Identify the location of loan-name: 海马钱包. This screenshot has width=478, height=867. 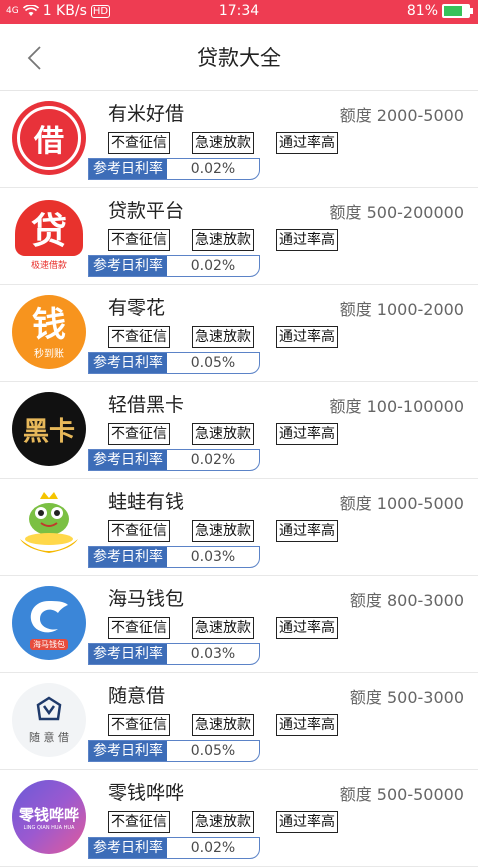
(146, 599).